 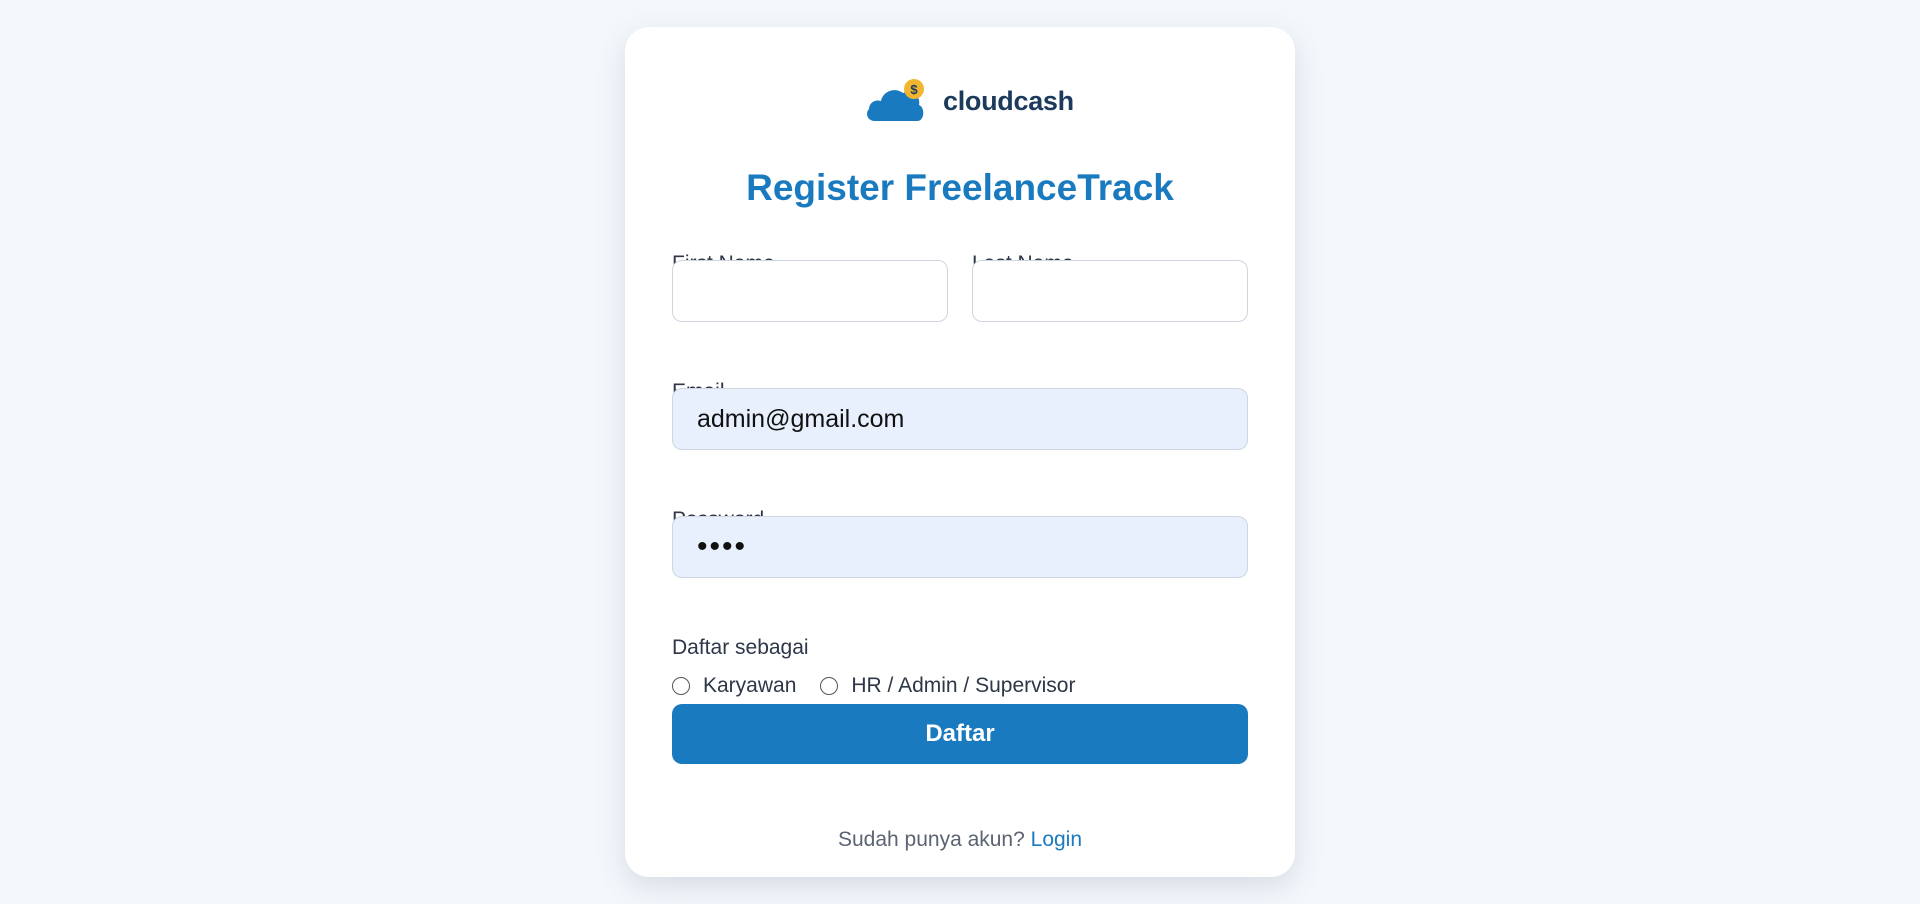 I want to click on role-option-label: Karyawan, so click(x=750, y=685).